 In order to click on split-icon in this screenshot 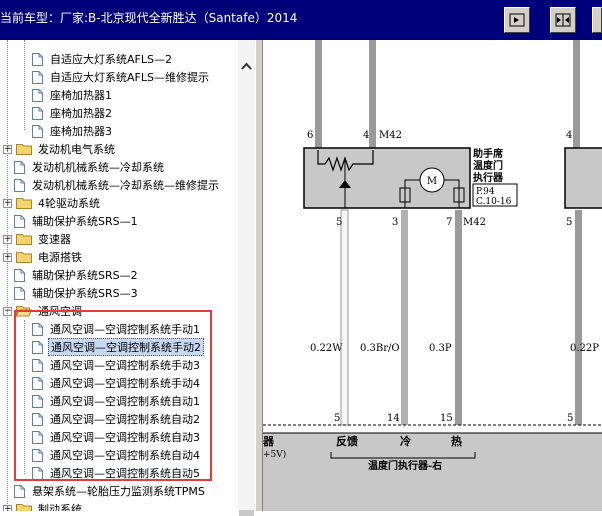, I will do `click(563, 20)`.